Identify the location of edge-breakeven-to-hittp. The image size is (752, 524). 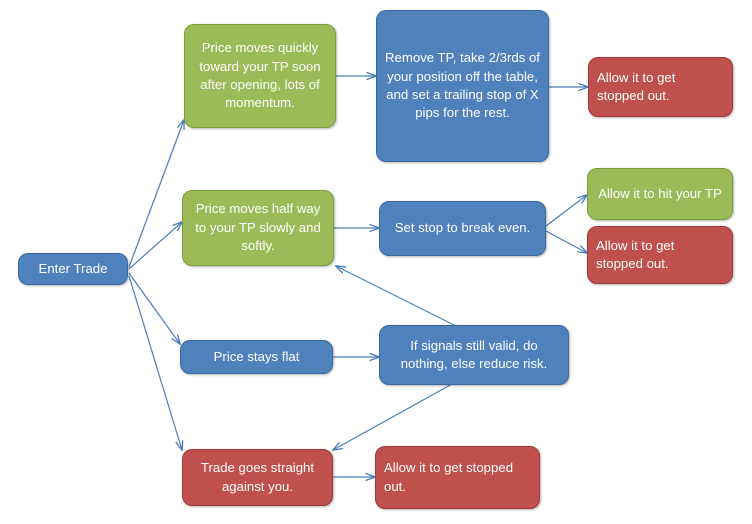
(566, 211).